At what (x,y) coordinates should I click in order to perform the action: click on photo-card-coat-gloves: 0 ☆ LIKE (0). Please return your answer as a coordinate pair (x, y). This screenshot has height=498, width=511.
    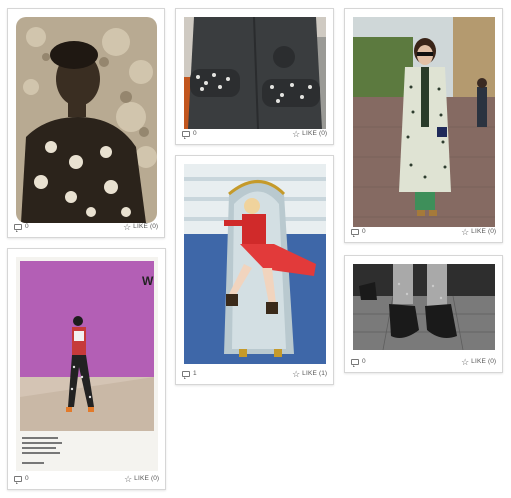
    Looking at the image, I should click on (254, 76).